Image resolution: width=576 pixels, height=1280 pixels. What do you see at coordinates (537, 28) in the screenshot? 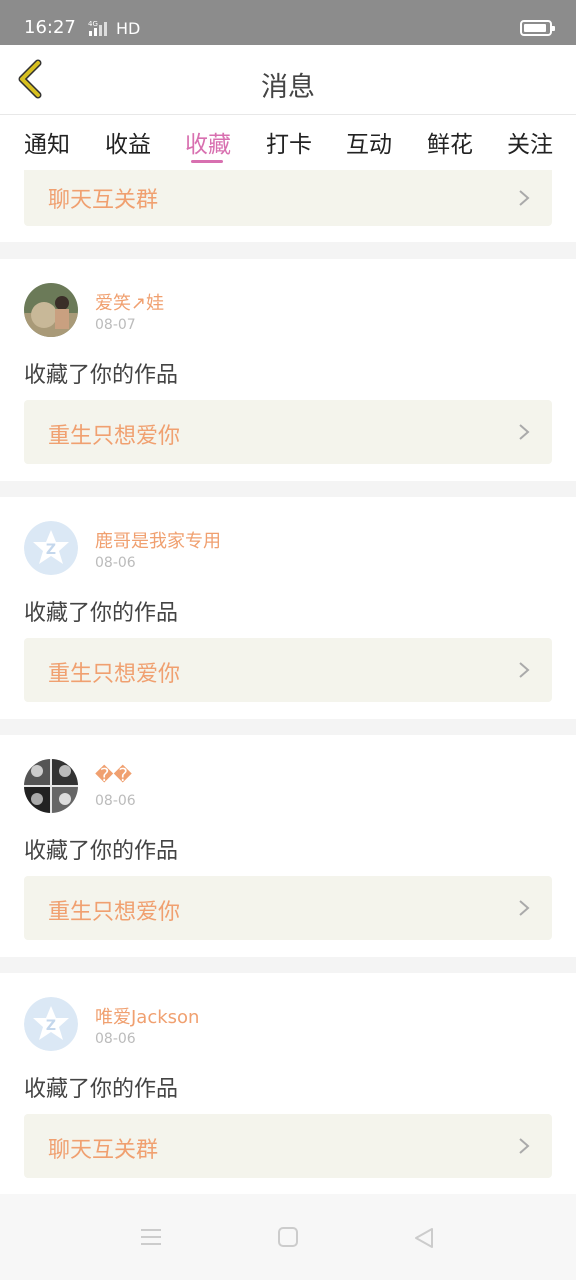
I see `battery-icon` at bounding box center [537, 28].